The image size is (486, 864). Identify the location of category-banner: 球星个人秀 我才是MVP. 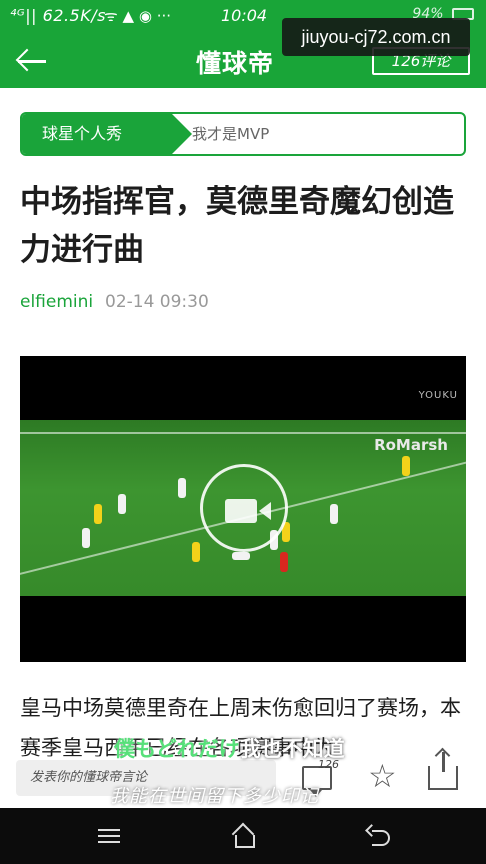
(243, 134).